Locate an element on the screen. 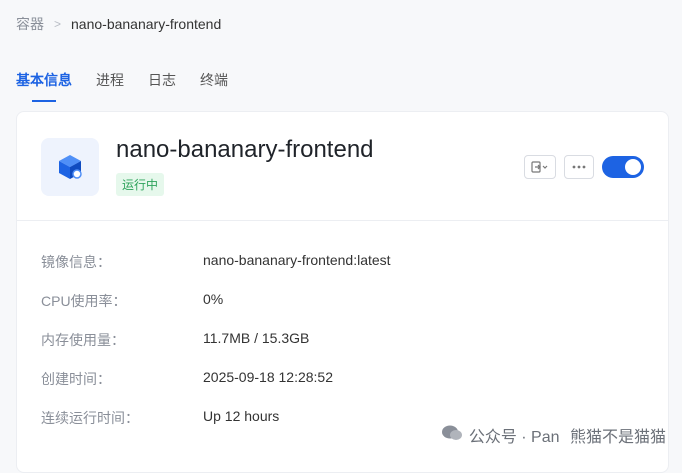  breadcrumb-root: 容器 is located at coordinates (30, 24).